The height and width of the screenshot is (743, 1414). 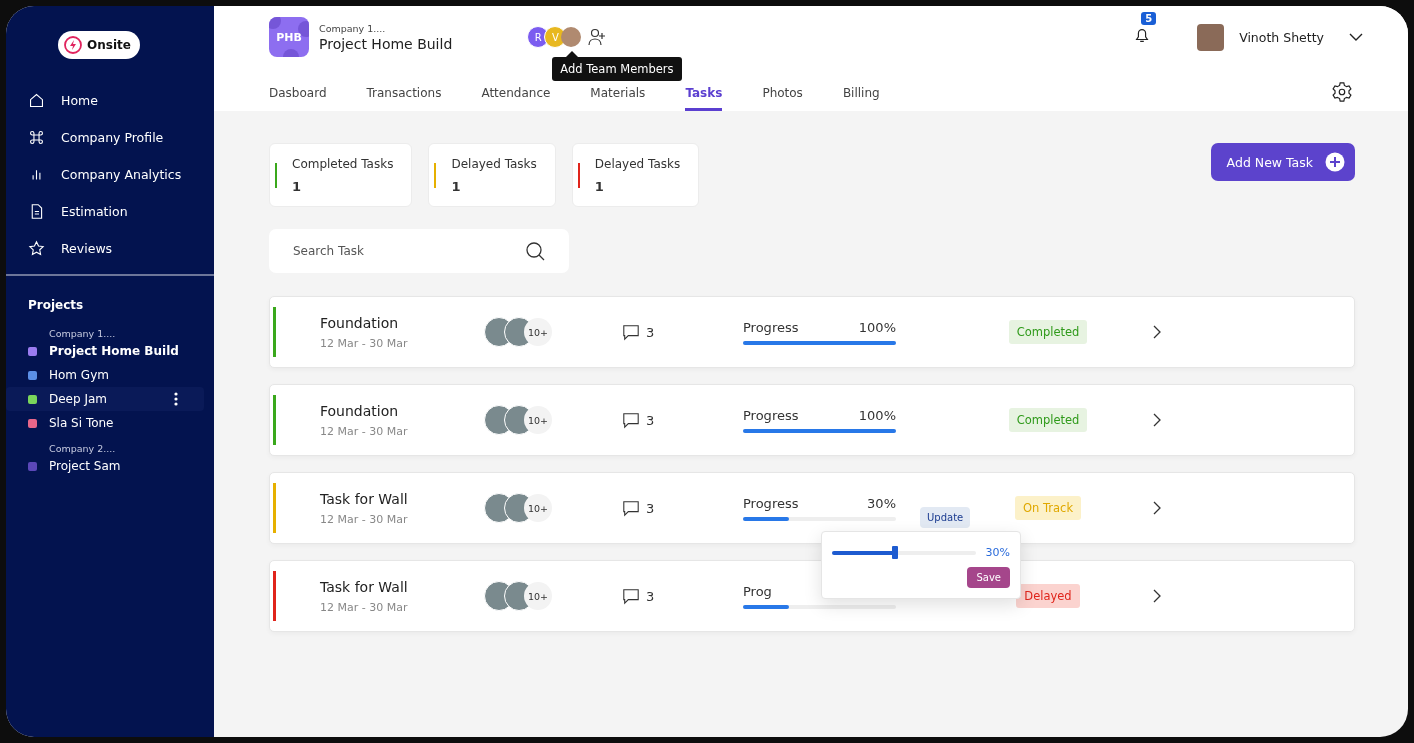 What do you see at coordinates (782, 98) in the screenshot?
I see `tab: Photos` at bounding box center [782, 98].